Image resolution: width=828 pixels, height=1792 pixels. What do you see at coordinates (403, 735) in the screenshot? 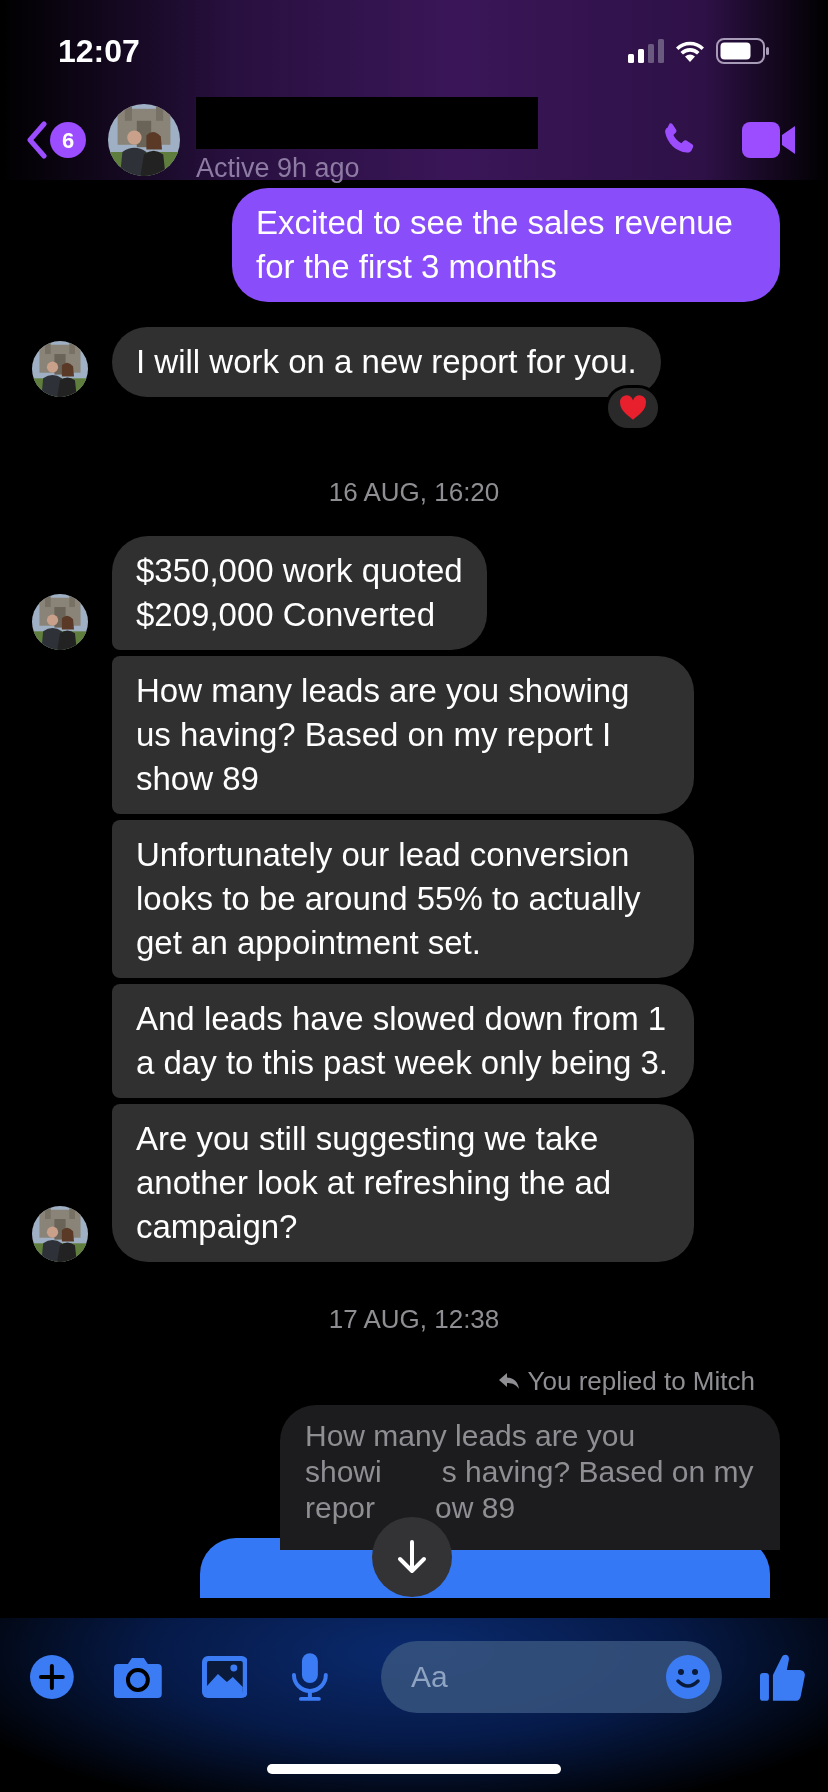
I see `received-message: How many leads are you showing us having? Based on my report I show 89` at bounding box center [403, 735].